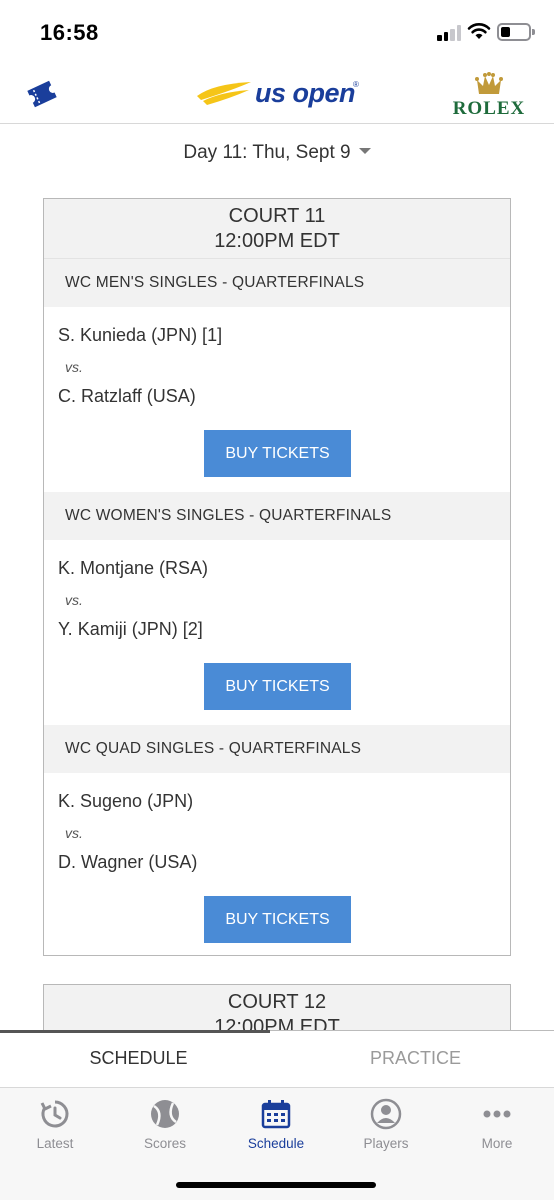 The width and height of the screenshot is (554, 1200). I want to click on court-header: COURT 11 12:00PM EDT, so click(277, 229).